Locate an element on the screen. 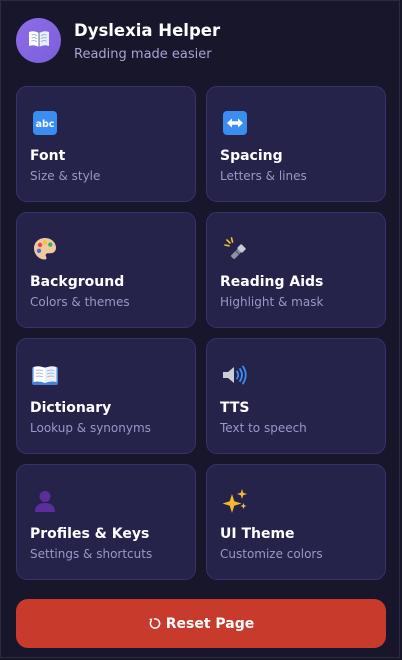 This screenshot has height=660, width=402. ui-theme-card: UI Theme Customize colors is located at coordinates (296, 522).